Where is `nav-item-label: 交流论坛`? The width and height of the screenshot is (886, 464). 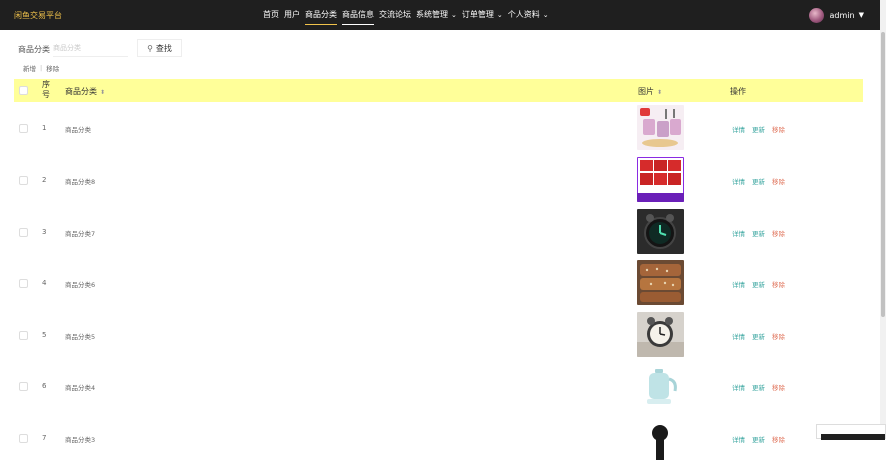
nav-item-label: 交流论坛 is located at coordinates (395, 14).